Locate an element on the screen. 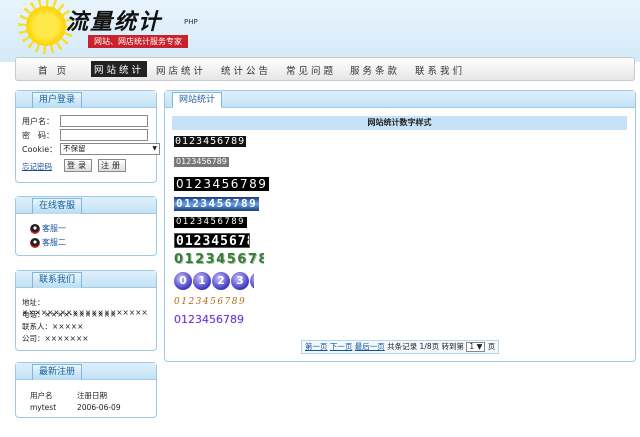 The height and width of the screenshot is (437, 640). login-box-title: 用户登录 is located at coordinates (57, 100).